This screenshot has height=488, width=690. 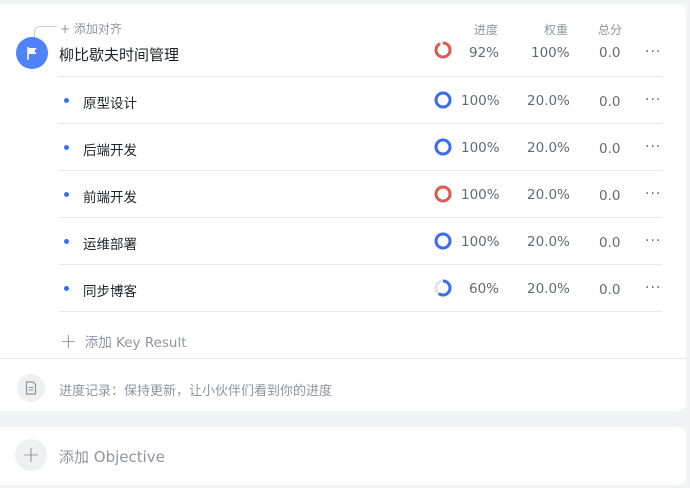 I want to click on objective-score: 0.0, so click(x=610, y=53).